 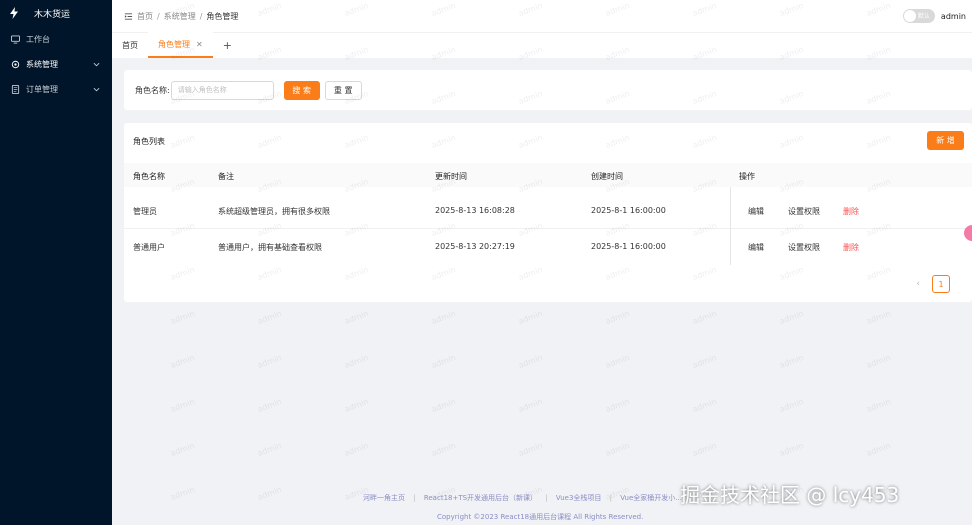 What do you see at coordinates (56, 39) in the screenshot?
I see `sidebar-item-workbench: 工作台` at bounding box center [56, 39].